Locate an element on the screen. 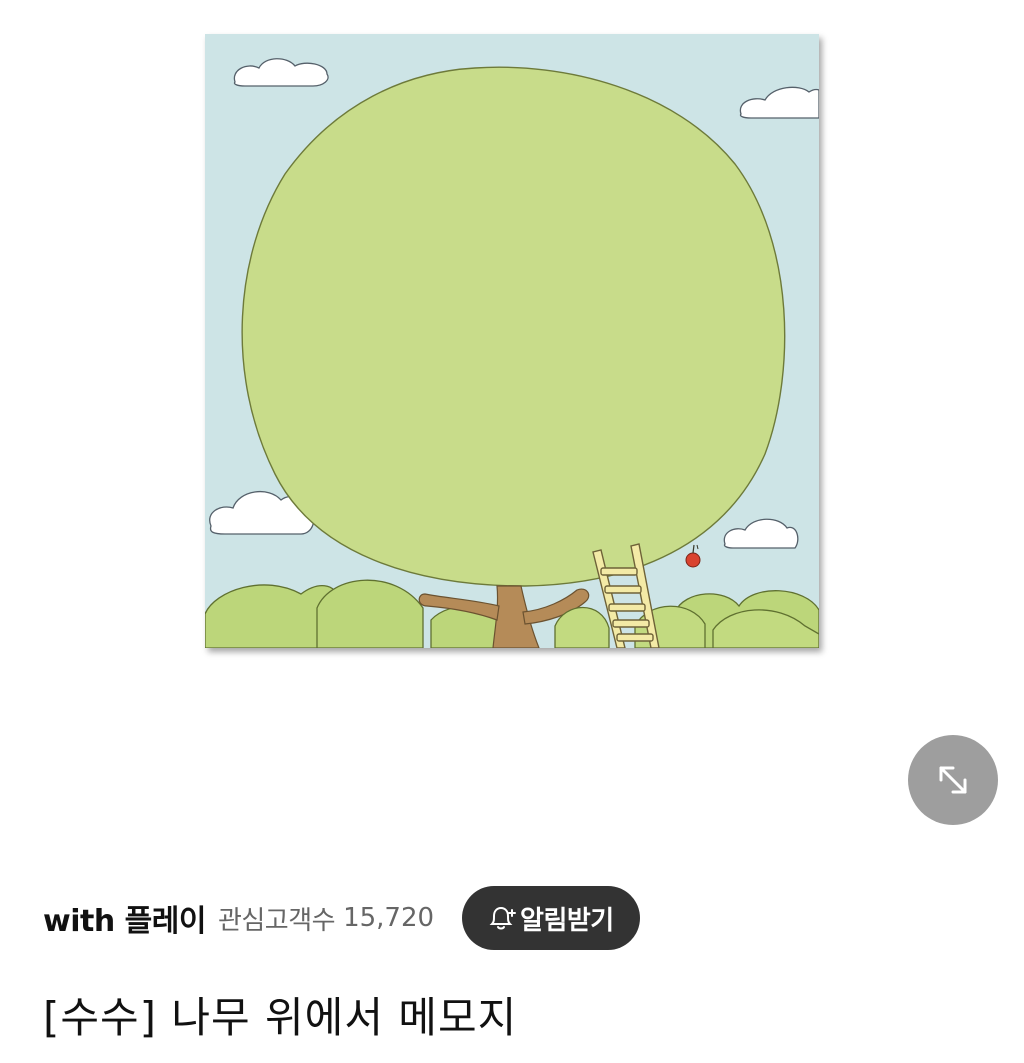 The height and width of the screenshot is (1063, 1024). seller-name: with 플레이 is located at coordinates (124, 918).